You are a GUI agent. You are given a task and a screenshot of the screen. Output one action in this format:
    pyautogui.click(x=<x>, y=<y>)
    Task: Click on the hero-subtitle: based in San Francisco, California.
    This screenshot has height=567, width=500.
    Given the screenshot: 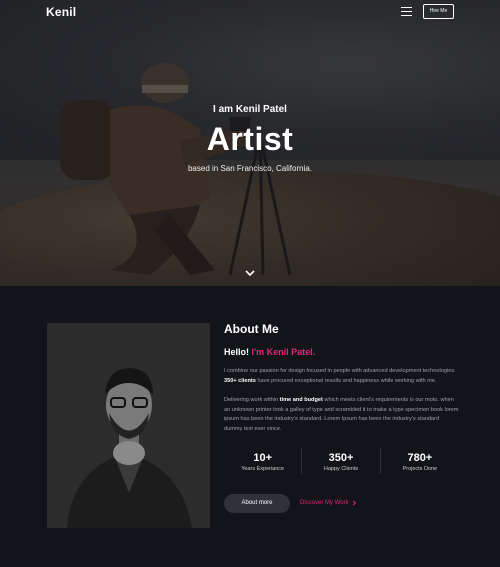 What is the action you would take?
    pyautogui.click(x=250, y=168)
    